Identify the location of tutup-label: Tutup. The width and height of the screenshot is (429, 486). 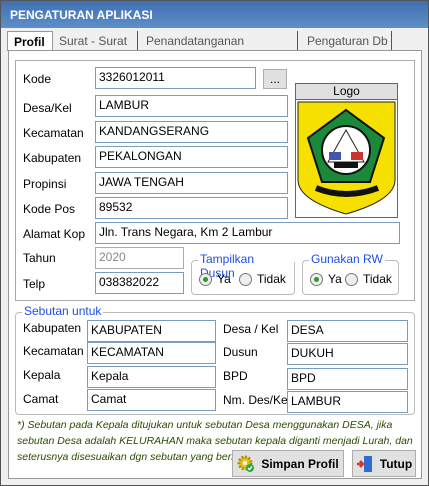
(396, 463).